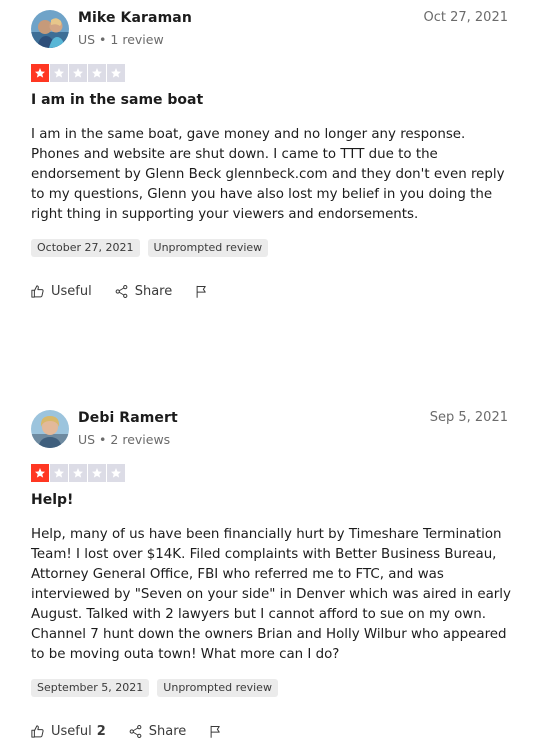 The width and height of the screenshot is (538, 753). I want to click on reviewer-meta: US • 1 review, so click(121, 39).